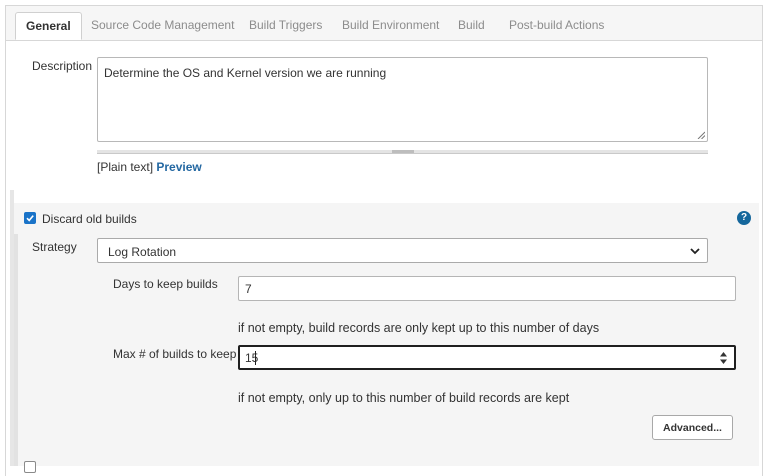  Describe the element at coordinates (390, 25) in the screenshot. I see `tab-build-environment: Build Environment` at that location.